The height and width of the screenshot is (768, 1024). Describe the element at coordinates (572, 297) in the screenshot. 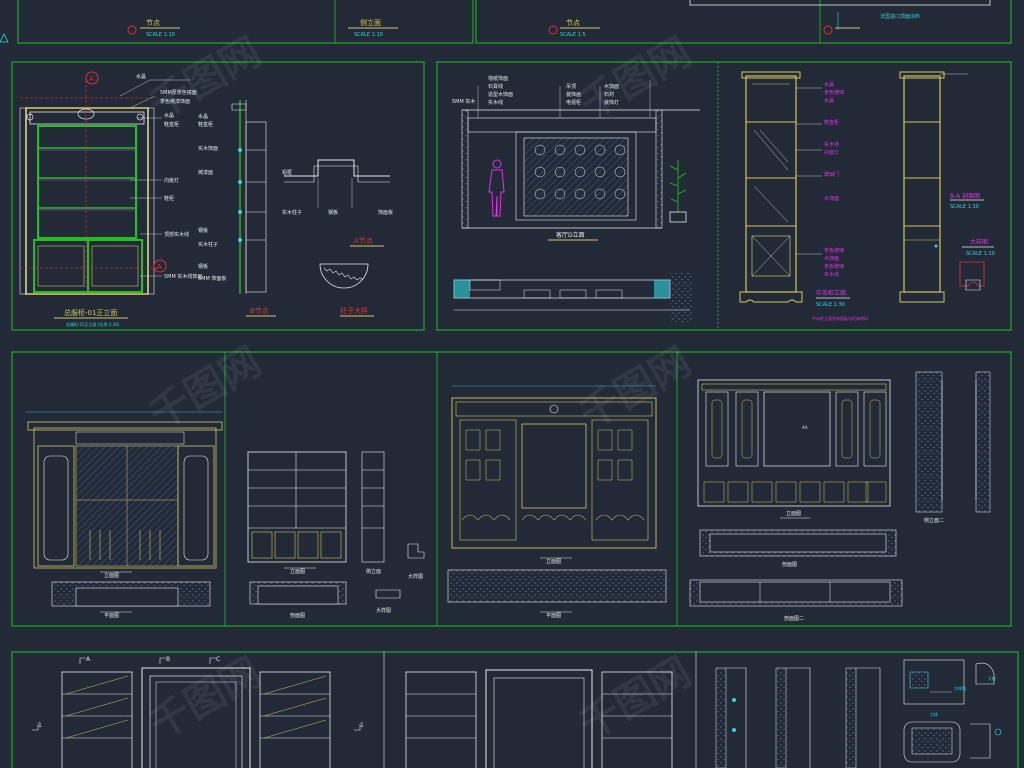

I see `living-room-plan` at that location.